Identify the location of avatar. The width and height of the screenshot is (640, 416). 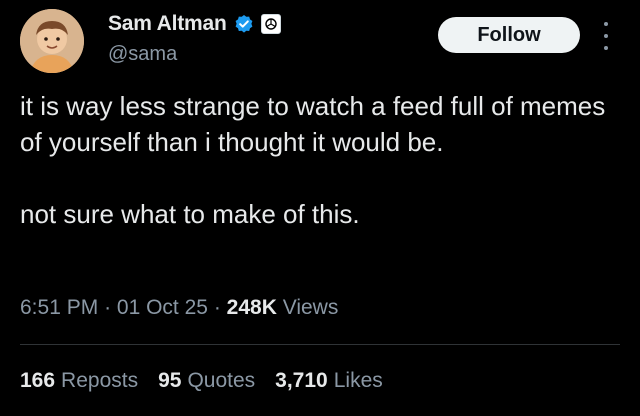
(52, 41).